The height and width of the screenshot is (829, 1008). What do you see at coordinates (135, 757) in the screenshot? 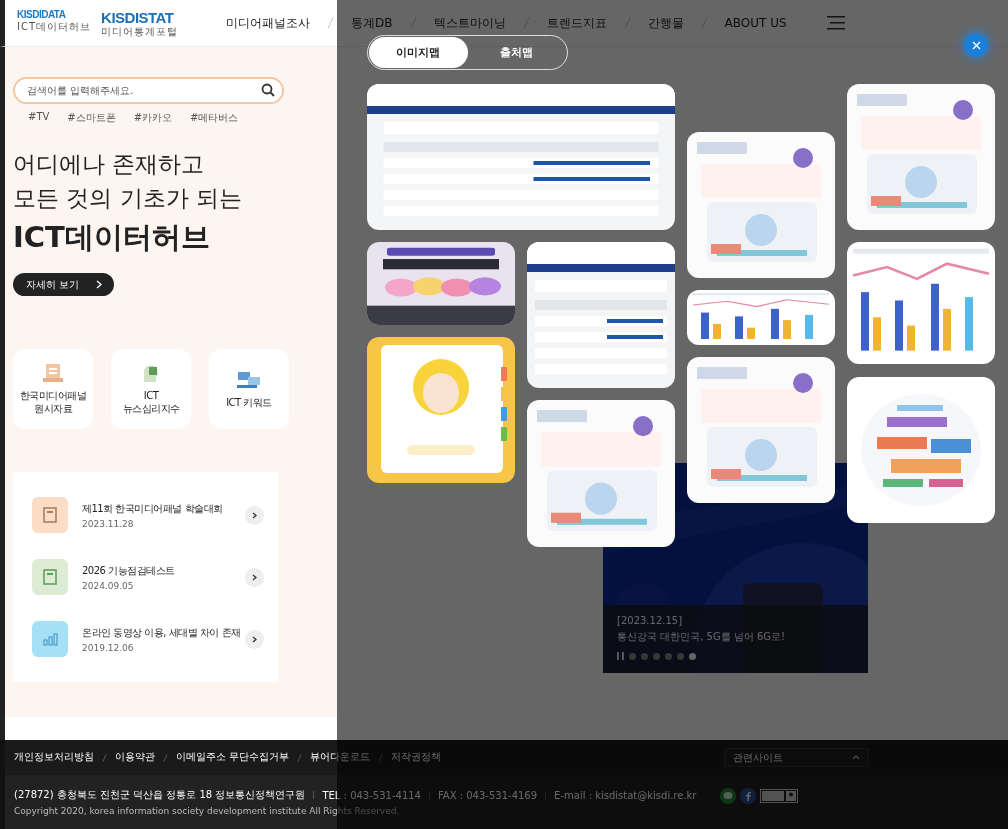
I see `footer-link: 이용약관` at bounding box center [135, 757].